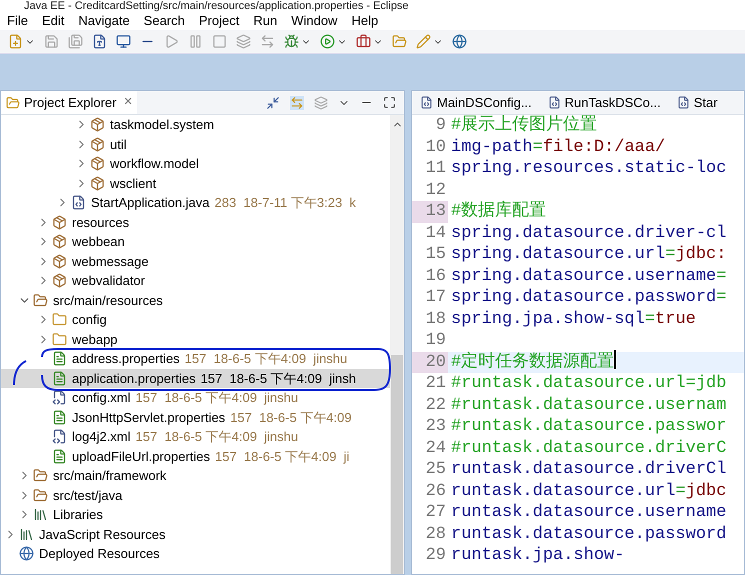 The image size is (745, 575). I want to click on tree-item: webmessage, so click(195, 261).